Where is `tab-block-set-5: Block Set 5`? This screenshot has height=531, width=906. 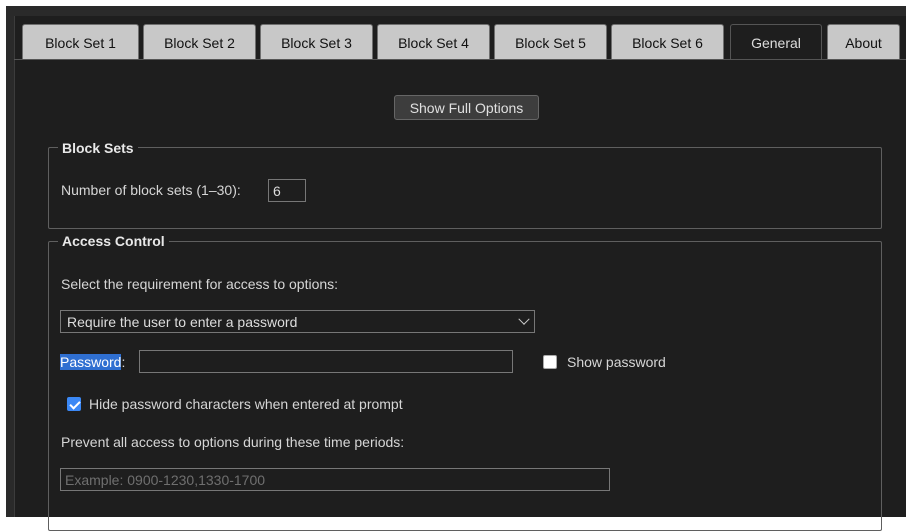
tab-block-set-5: Block Set 5 is located at coordinates (550, 42).